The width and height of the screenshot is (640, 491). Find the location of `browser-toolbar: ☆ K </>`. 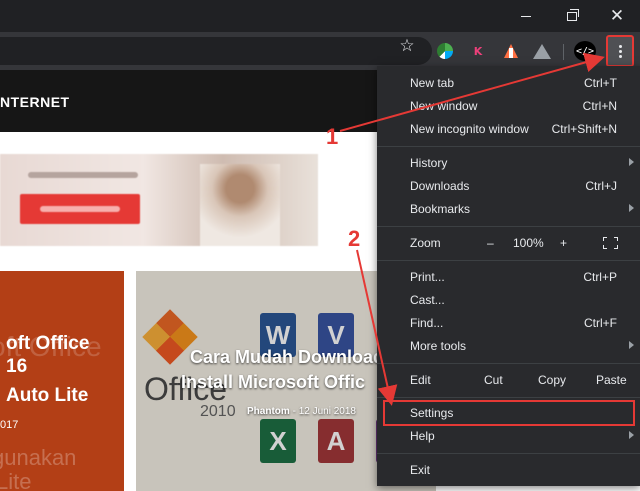

browser-toolbar: ☆ K </> is located at coordinates (320, 51).